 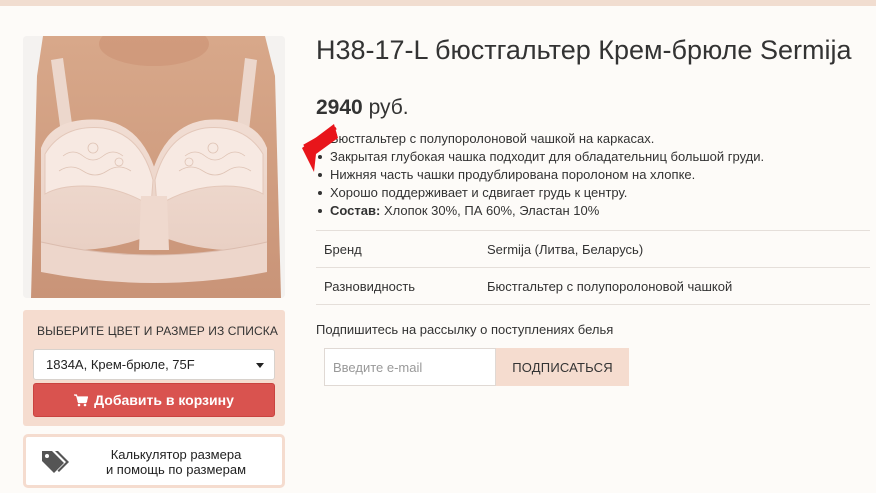 What do you see at coordinates (176, 469) in the screenshot?
I see `size-calculator-line2: и помощь по размерам` at bounding box center [176, 469].